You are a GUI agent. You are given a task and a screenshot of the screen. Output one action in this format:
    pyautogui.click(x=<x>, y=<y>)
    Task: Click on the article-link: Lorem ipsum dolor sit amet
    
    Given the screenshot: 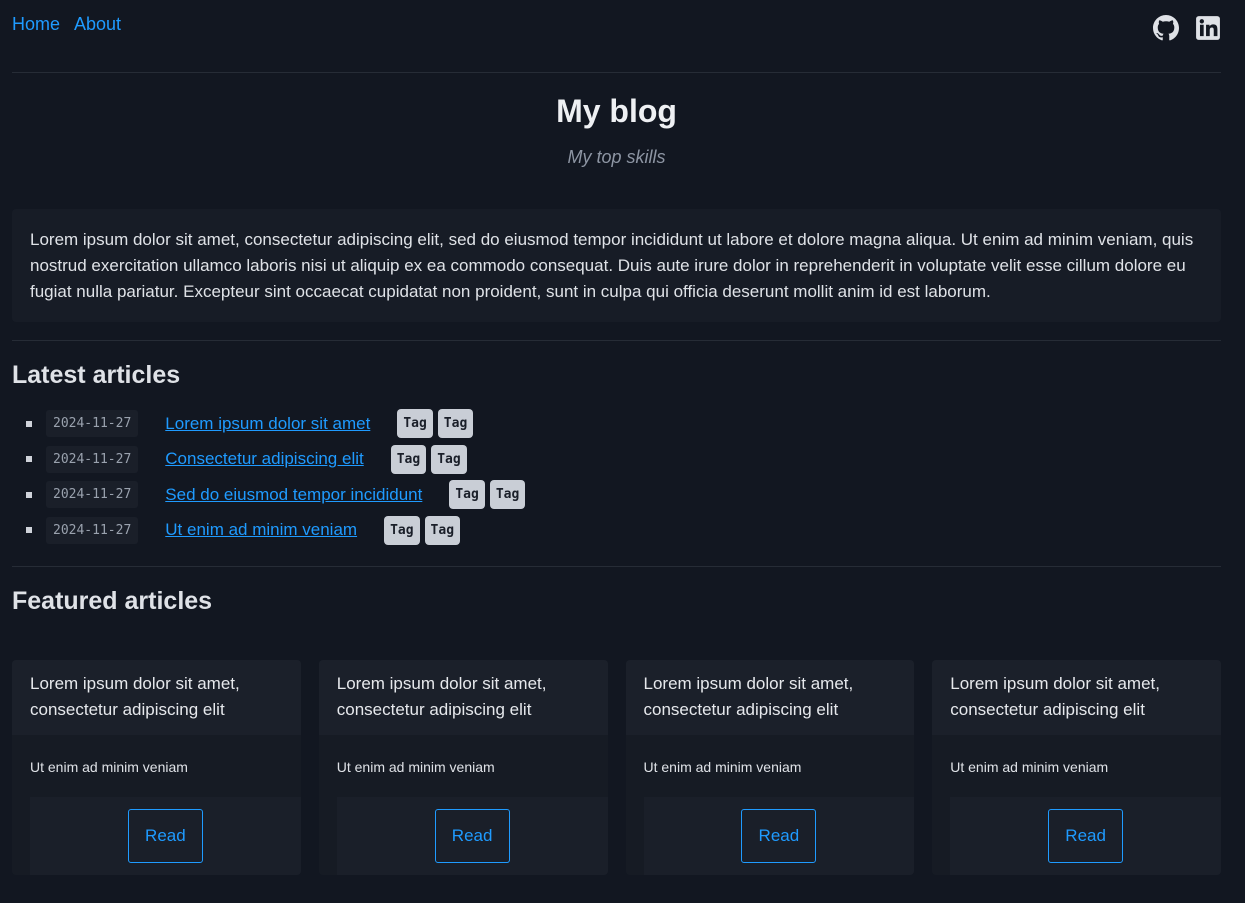 What is the action you would take?
    pyautogui.click(x=267, y=424)
    